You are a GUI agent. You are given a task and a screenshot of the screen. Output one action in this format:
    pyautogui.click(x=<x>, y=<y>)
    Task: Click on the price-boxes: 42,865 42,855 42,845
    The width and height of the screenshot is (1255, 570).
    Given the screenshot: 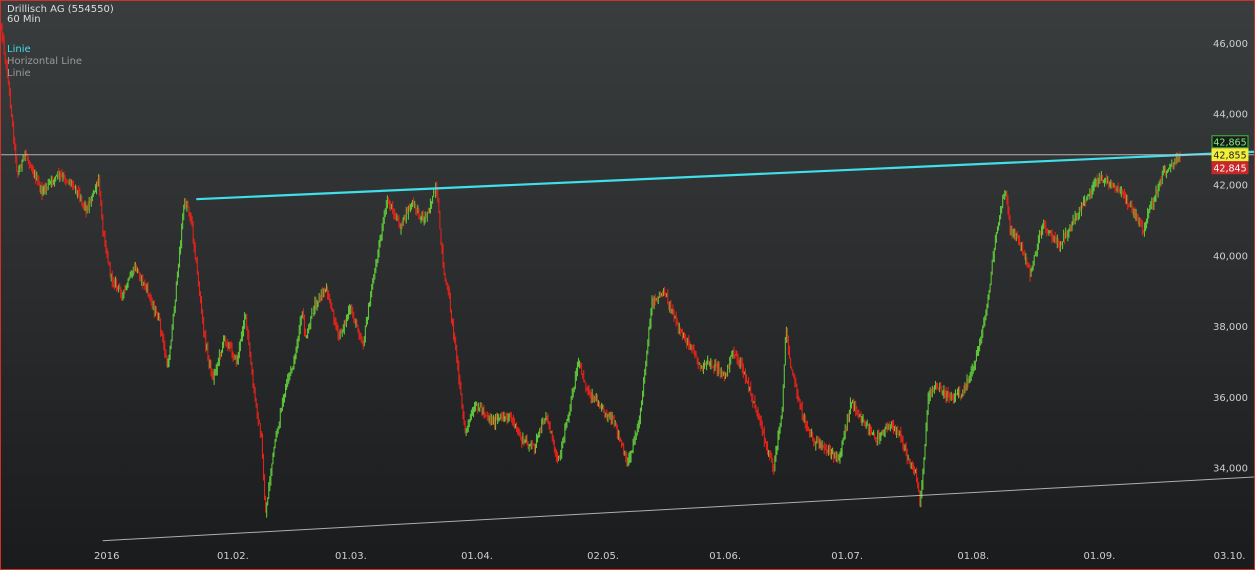 What is the action you would take?
    pyautogui.click(x=1230, y=155)
    